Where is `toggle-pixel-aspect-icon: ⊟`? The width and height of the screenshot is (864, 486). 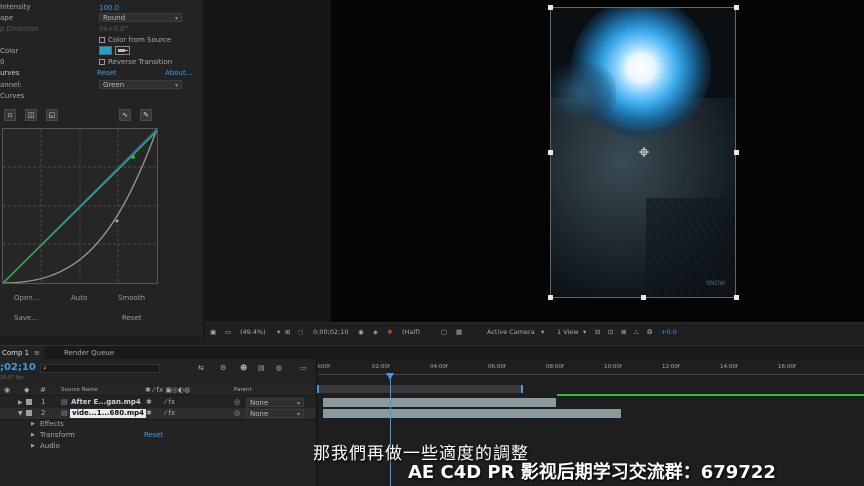 toggle-pixel-aspect-icon: ⊟ is located at coordinates (597, 332).